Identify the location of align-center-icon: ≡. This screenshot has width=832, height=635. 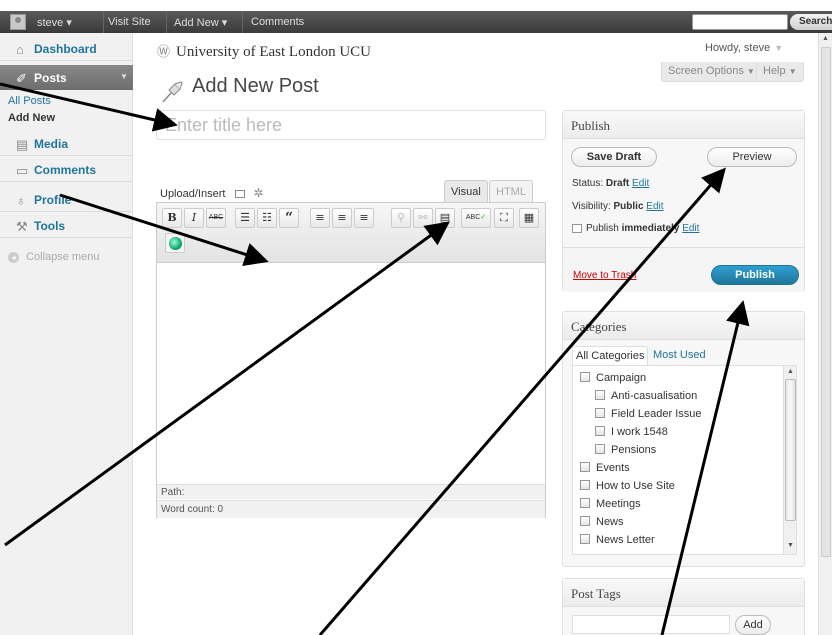
(342, 218).